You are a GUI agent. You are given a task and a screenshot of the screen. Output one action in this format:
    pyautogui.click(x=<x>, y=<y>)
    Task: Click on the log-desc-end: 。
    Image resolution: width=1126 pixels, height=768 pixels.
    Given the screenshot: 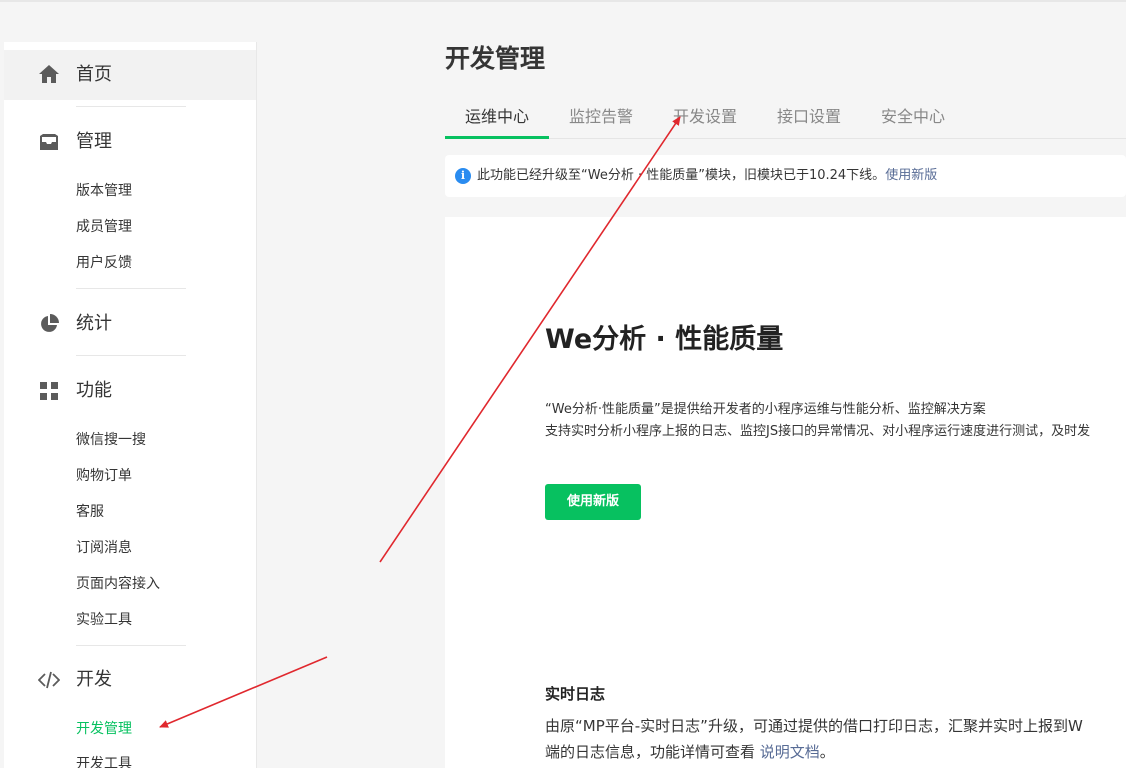 What is the action you would take?
    pyautogui.click(x=827, y=752)
    